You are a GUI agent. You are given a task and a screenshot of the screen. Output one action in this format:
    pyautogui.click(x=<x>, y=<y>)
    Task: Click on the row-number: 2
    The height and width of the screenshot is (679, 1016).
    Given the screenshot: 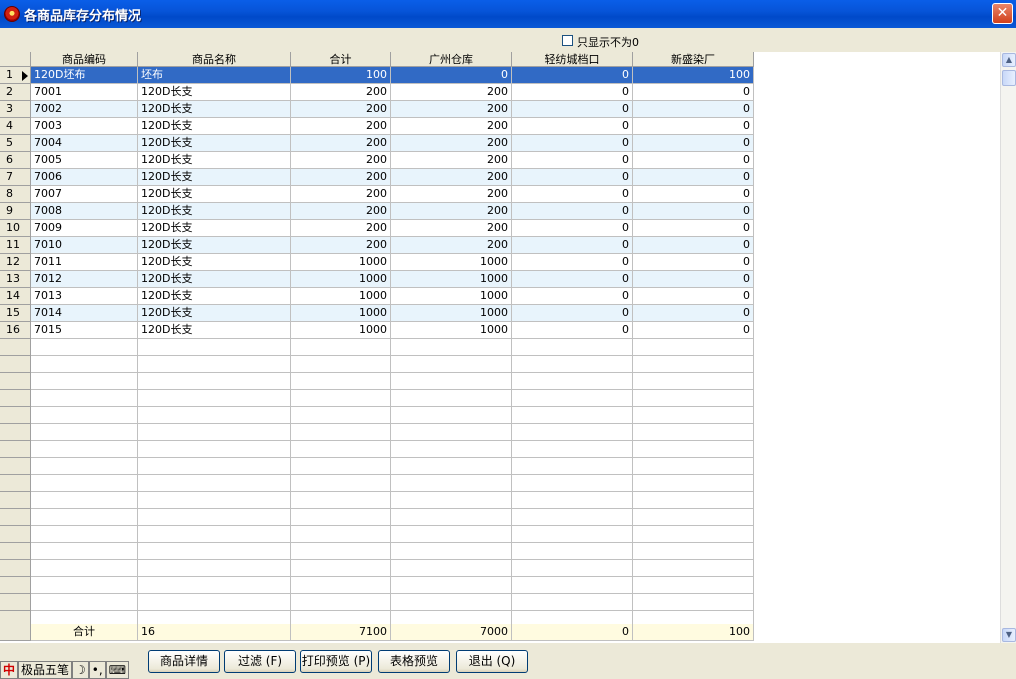 What is the action you would take?
    pyautogui.click(x=15, y=92)
    